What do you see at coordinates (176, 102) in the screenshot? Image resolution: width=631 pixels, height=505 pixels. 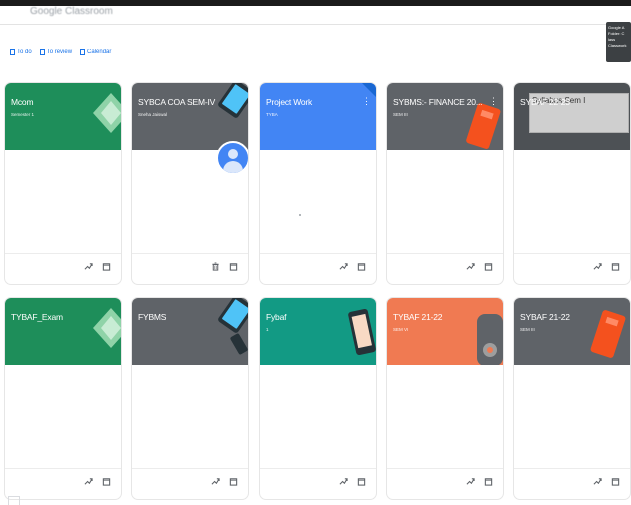 I see `class-title: SYBCA COA SEM-IV` at bounding box center [176, 102].